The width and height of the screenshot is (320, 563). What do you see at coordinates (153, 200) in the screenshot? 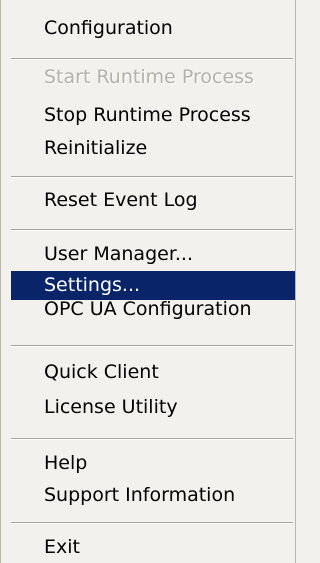
I see `menu-item-reset-event-log: Reset Event Log` at bounding box center [153, 200].